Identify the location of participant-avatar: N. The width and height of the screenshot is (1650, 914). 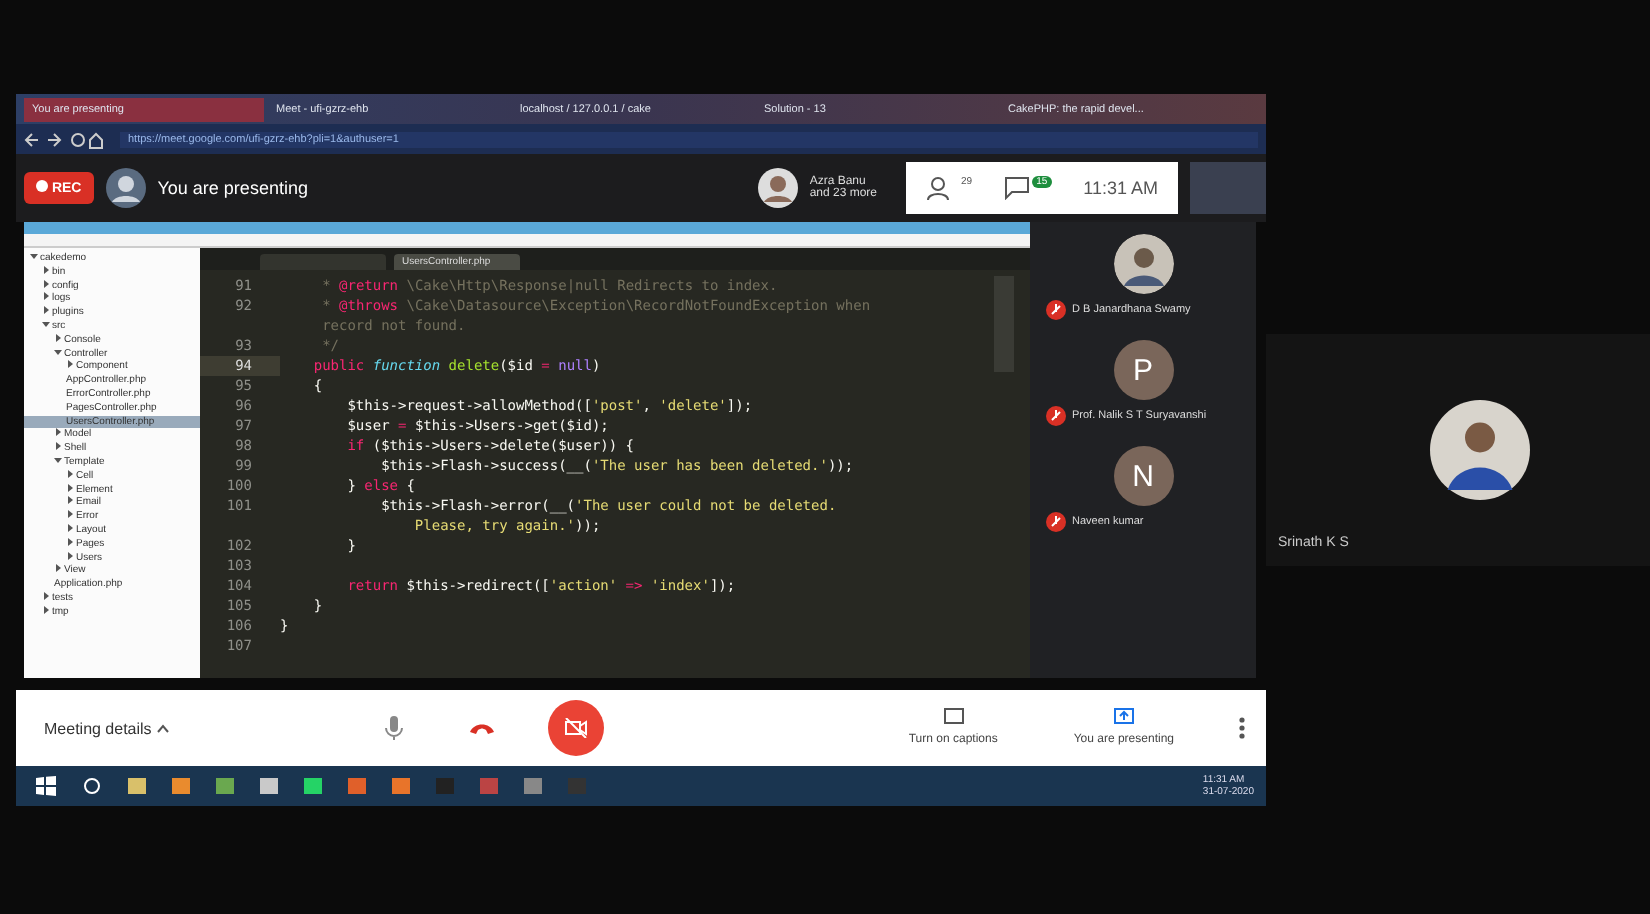
(1143, 476).